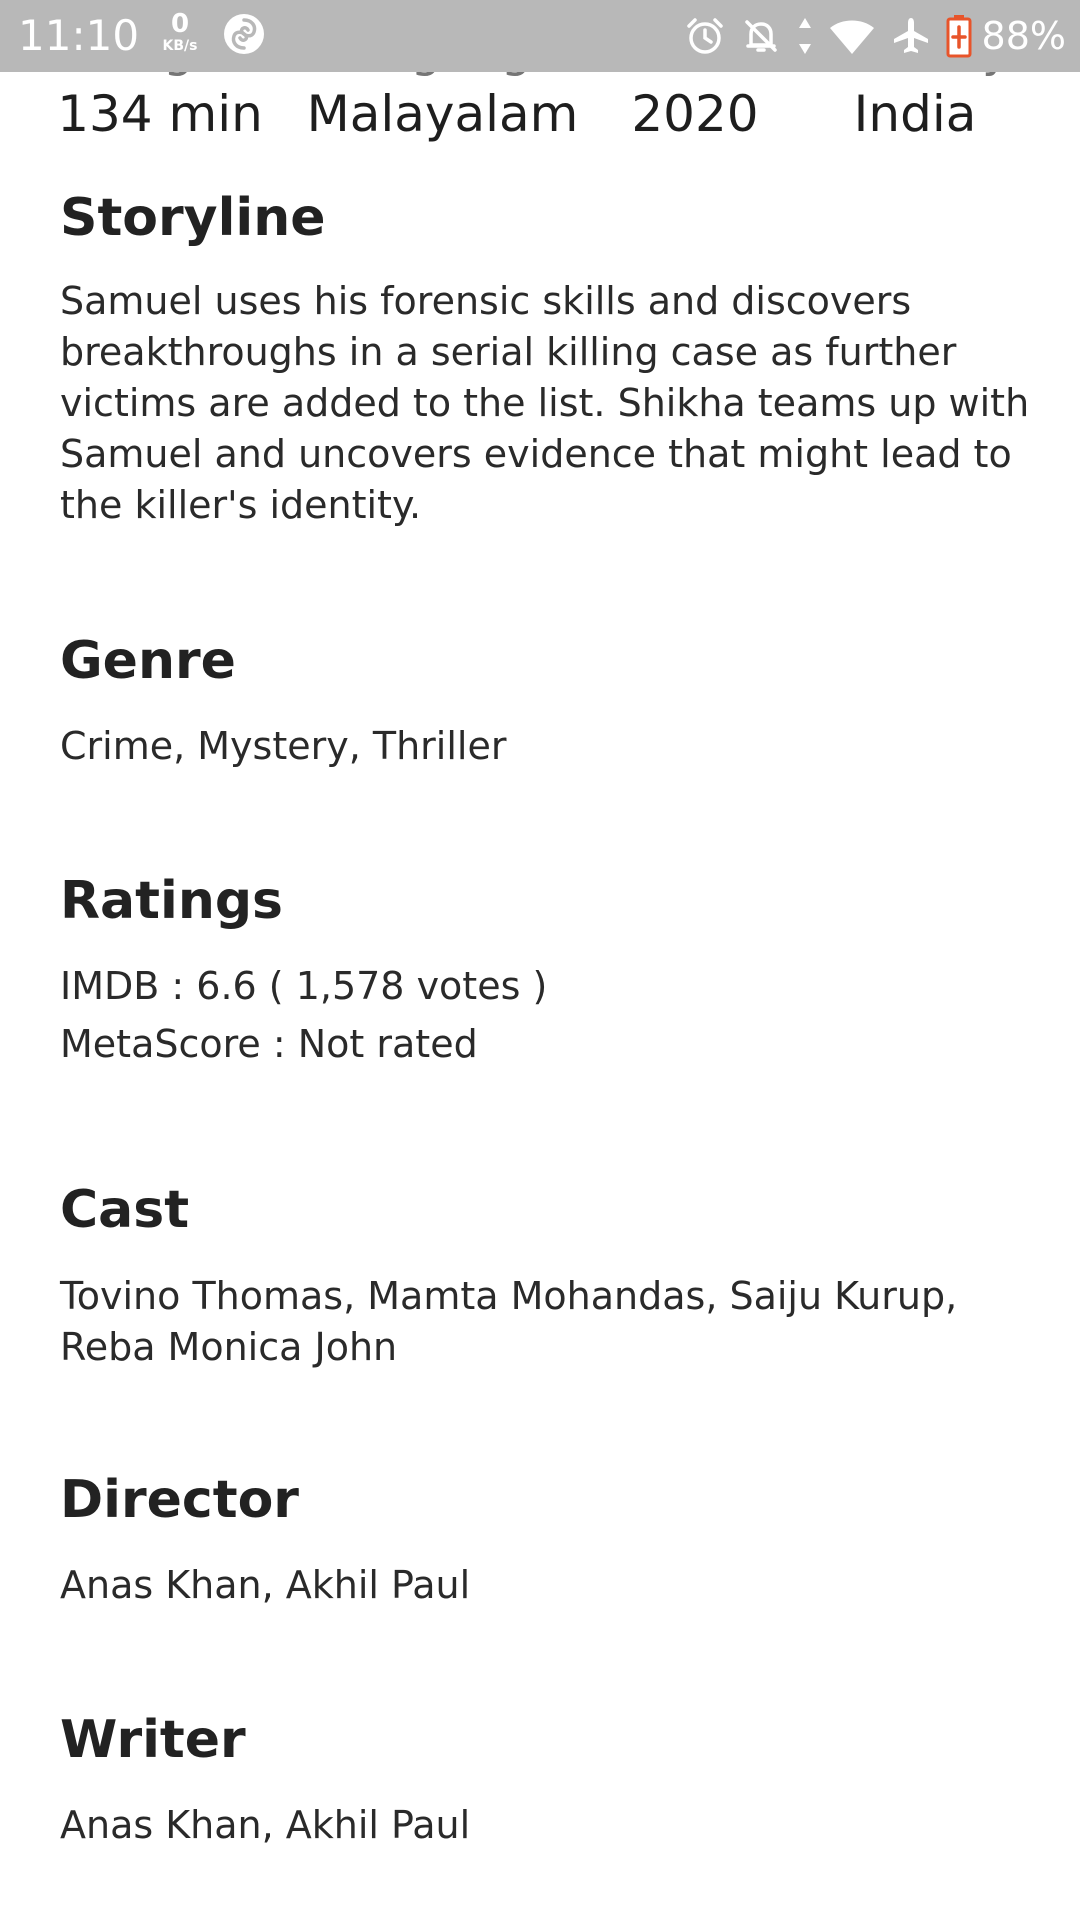 Image resolution: width=1080 pixels, height=1920 pixels. What do you see at coordinates (851, 37) in the screenshot?
I see `wifi-icon` at bounding box center [851, 37].